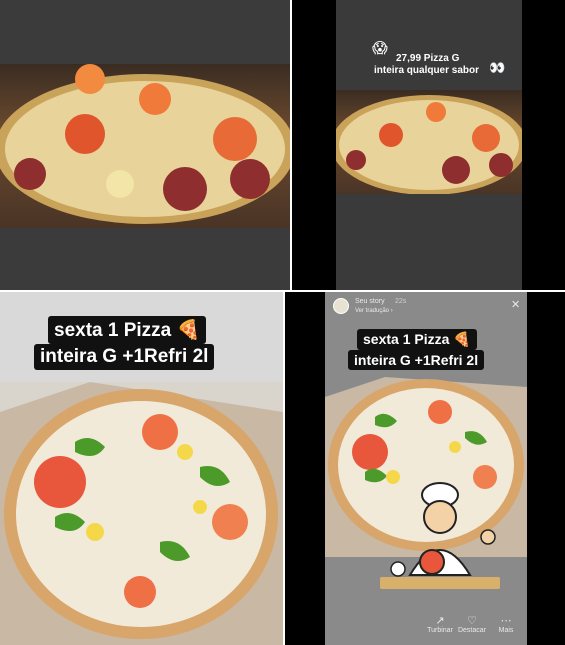 The image size is (565, 645). What do you see at coordinates (427, 70) in the screenshot?
I see `caption-line-2: inteira qualquer sabor` at bounding box center [427, 70].